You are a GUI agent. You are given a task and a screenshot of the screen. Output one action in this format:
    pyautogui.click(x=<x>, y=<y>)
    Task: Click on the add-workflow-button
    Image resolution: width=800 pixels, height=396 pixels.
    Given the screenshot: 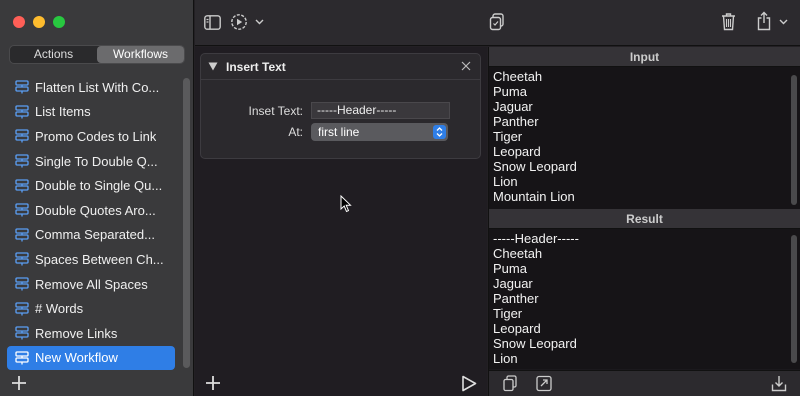 What is the action you would take?
    pyautogui.click(x=19, y=383)
    